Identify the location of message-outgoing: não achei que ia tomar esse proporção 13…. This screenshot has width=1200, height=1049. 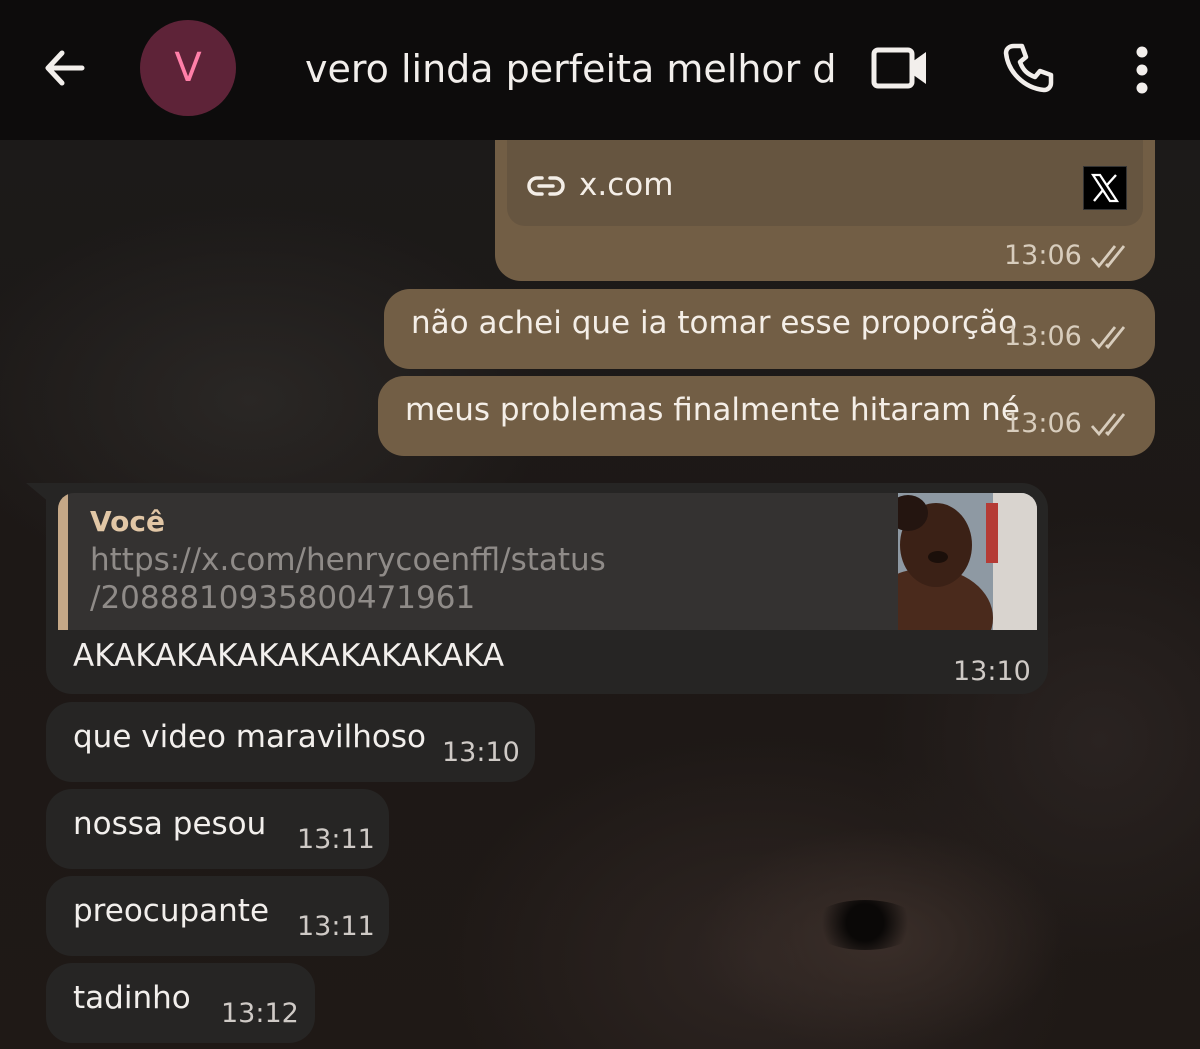
(769, 329).